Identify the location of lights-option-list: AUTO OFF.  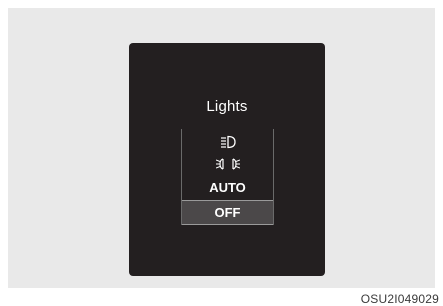
(227, 177).